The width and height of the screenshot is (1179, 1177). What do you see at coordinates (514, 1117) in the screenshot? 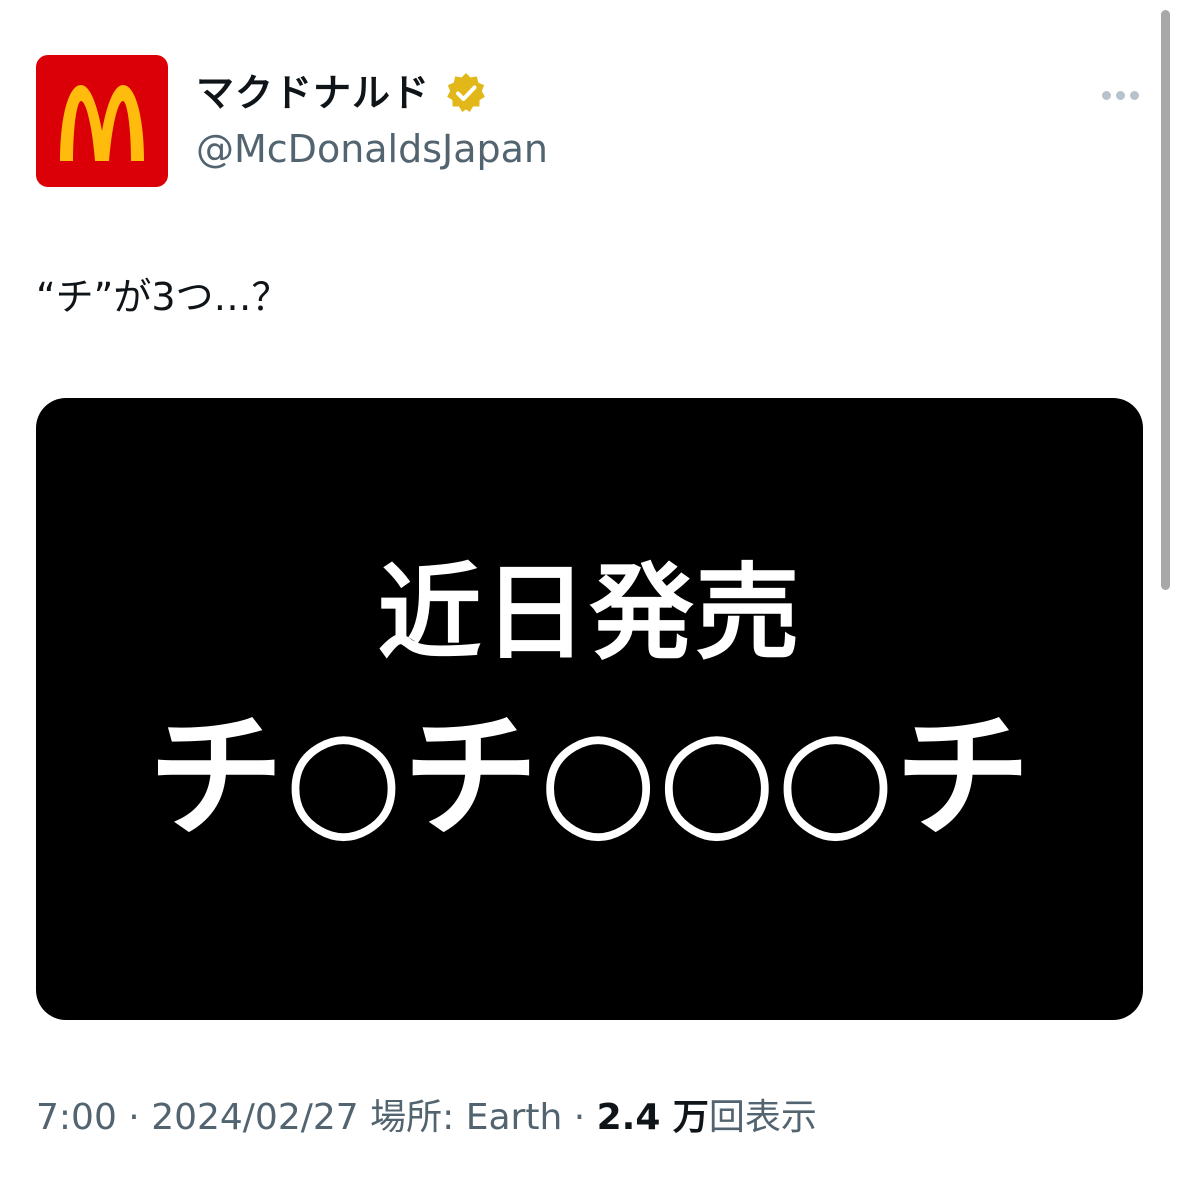
I see `tweet-location: Earth` at bounding box center [514, 1117].